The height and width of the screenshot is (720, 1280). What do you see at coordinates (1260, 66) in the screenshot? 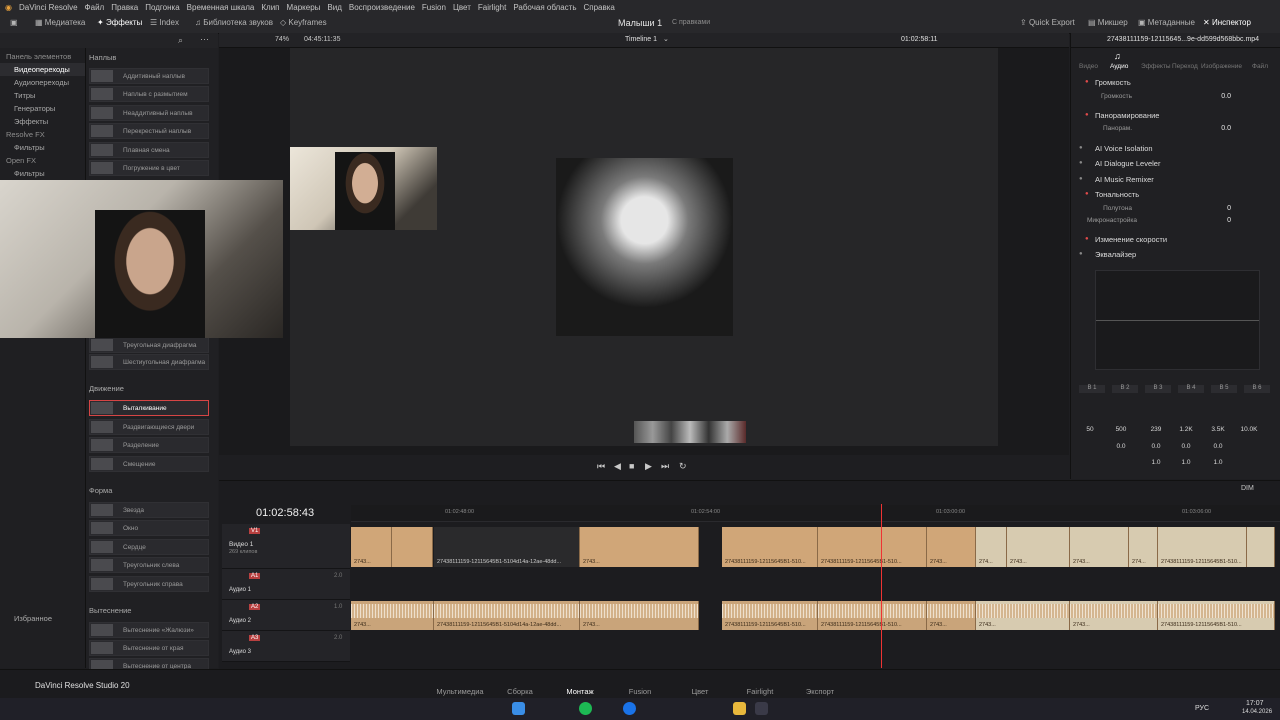
I see `tab-file: Файл` at bounding box center [1260, 66].